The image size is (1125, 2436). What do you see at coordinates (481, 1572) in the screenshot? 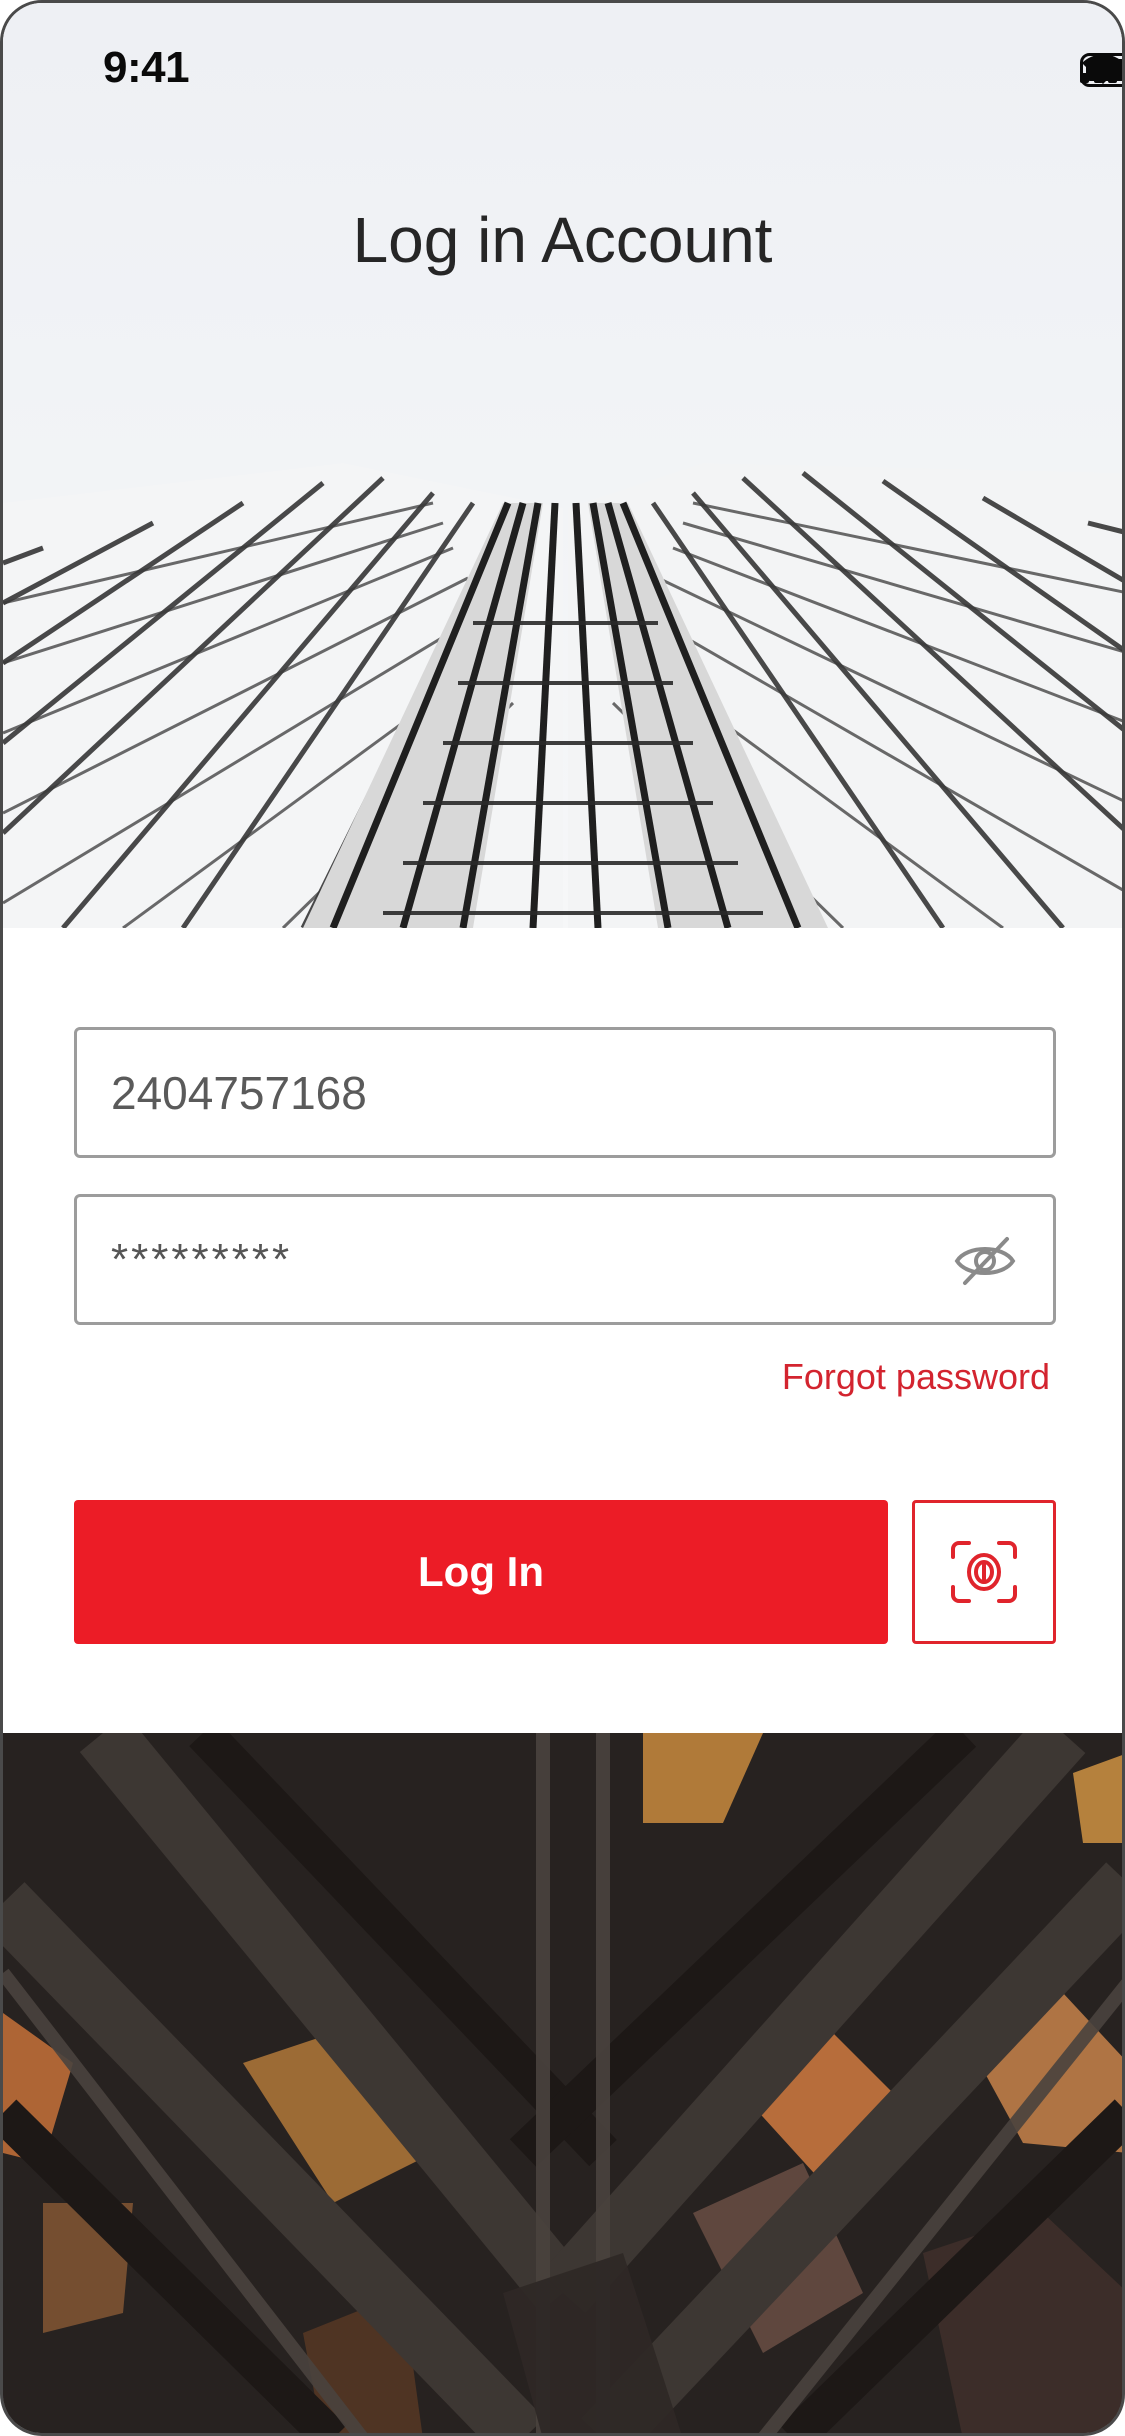
I see `login-button: Log In` at bounding box center [481, 1572].